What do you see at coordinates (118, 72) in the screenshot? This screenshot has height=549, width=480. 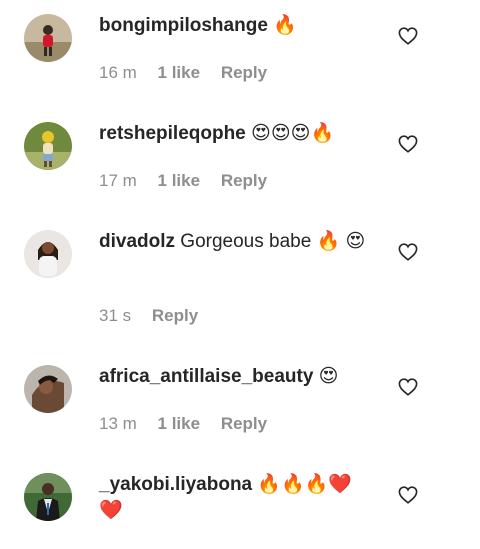 I see `comment-time: 16 m` at bounding box center [118, 72].